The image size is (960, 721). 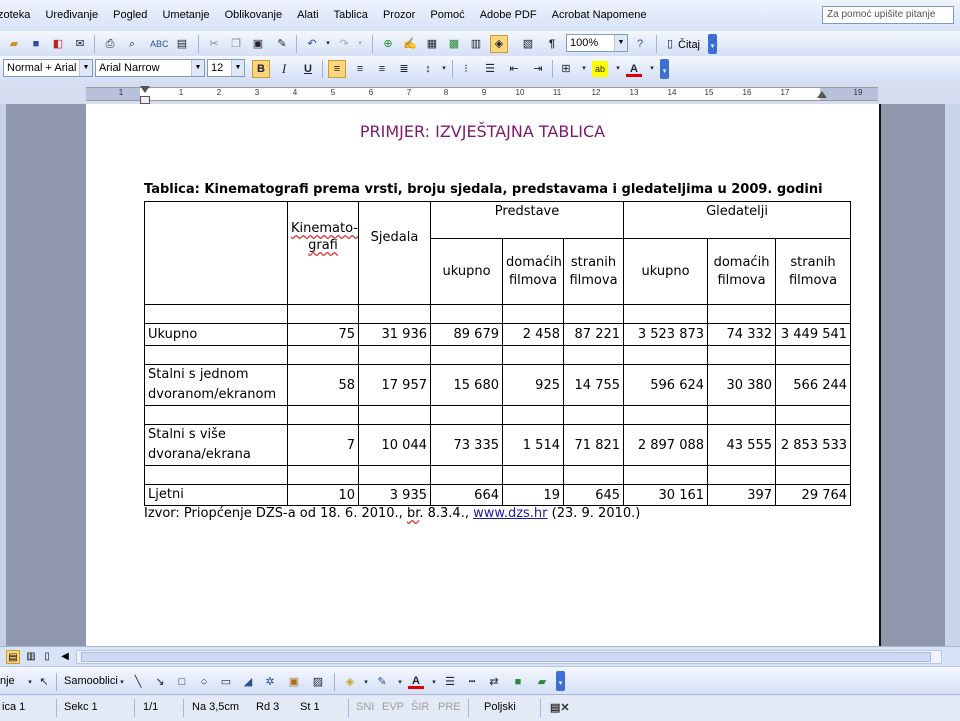 What do you see at coordinates (337, 69) in the screenshot?
I see `align-left-icon: ≡` at bounding box center [337, 69].